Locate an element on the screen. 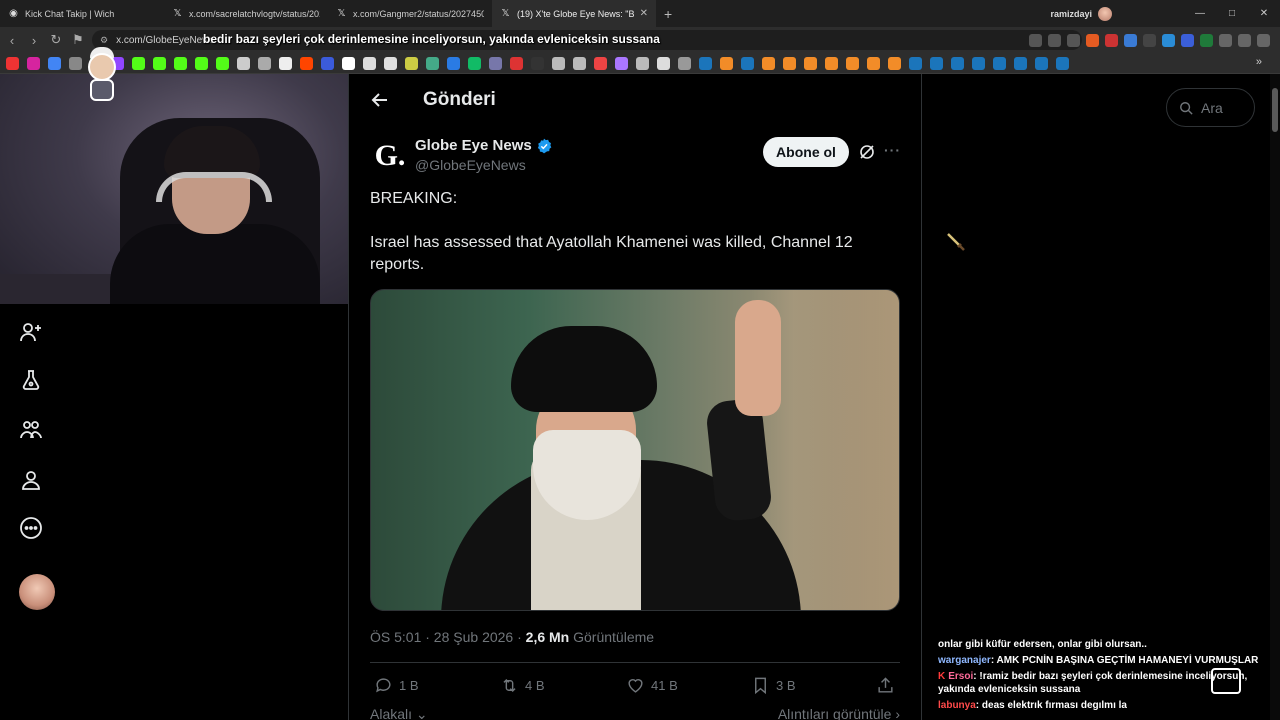 This screenshot has width=1280, height=720. close-tab-icon: ✕ is located at coordinates (644, 13).